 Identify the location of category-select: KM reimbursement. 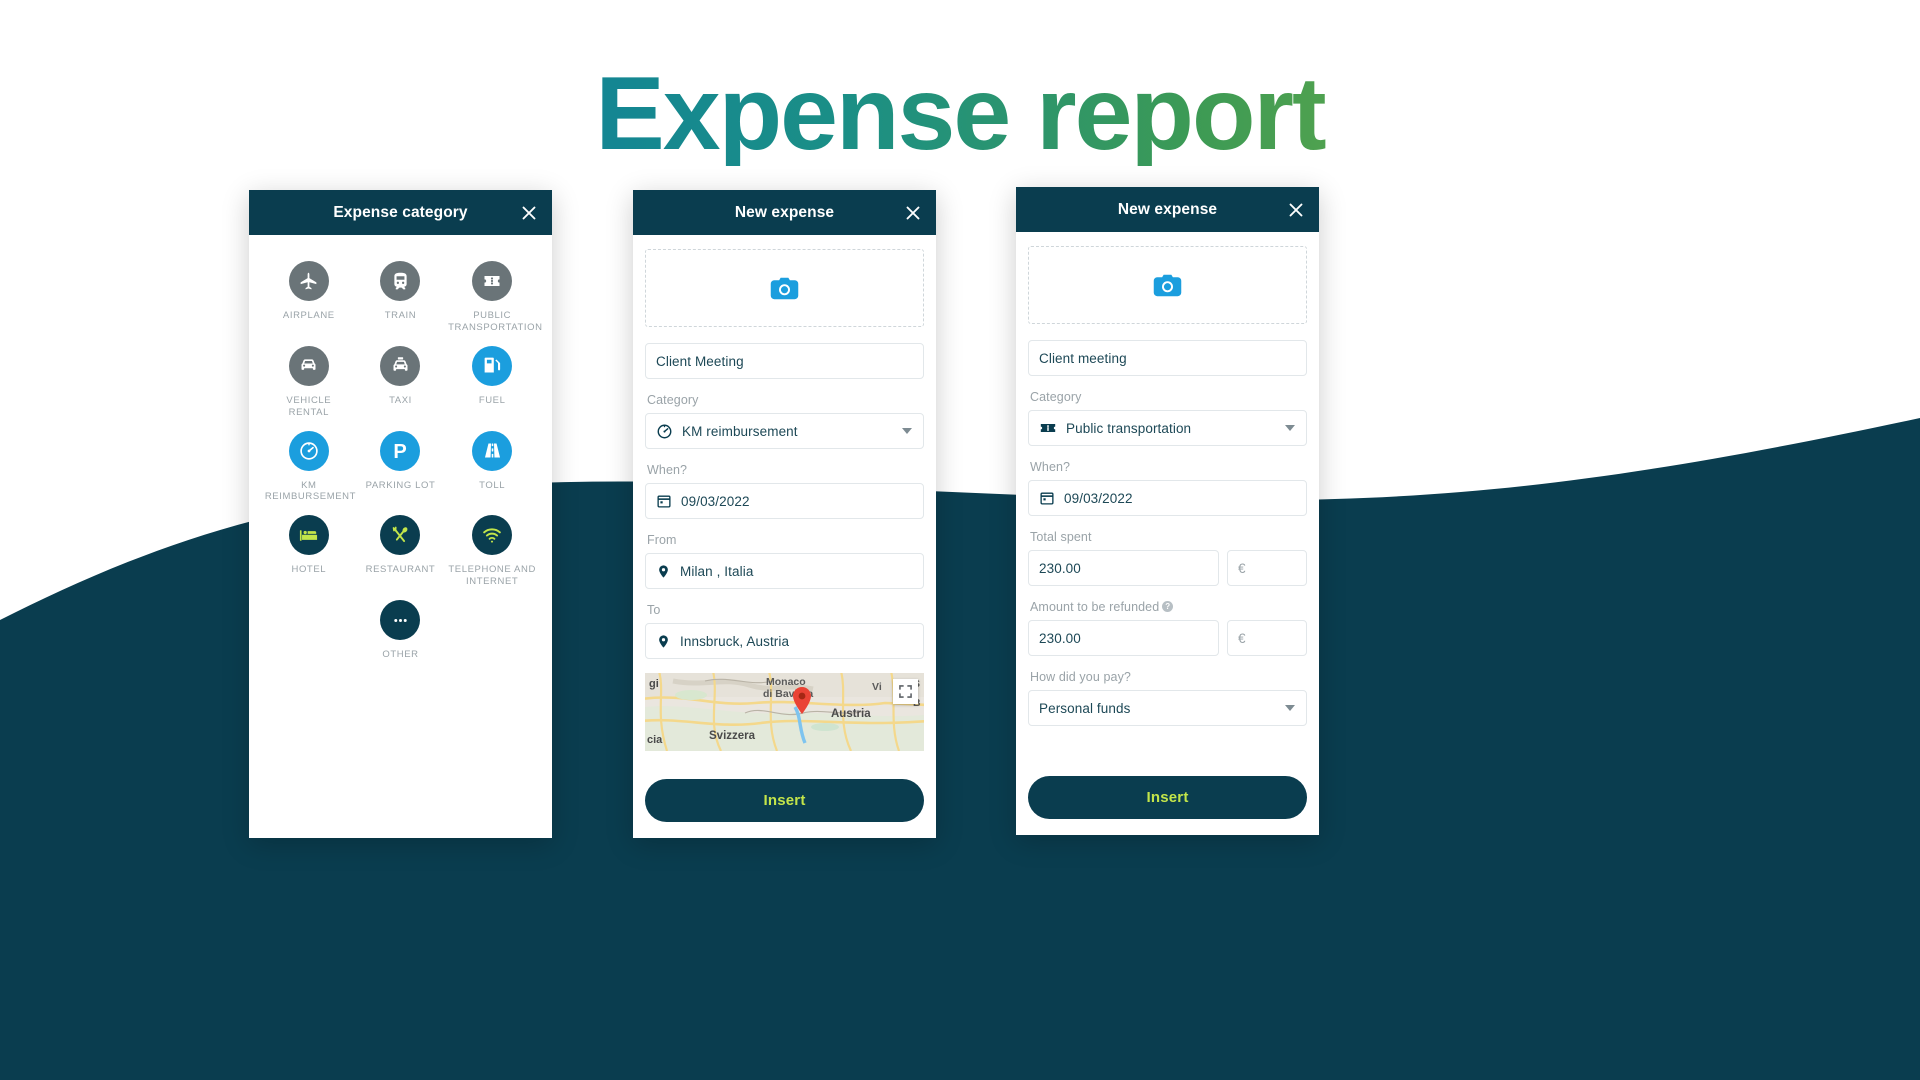
(784, 431).